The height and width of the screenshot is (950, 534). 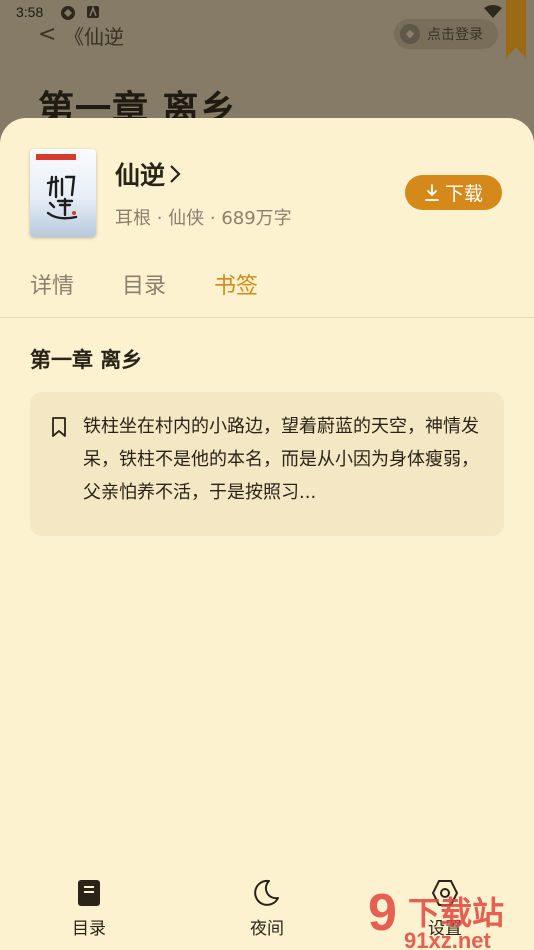 What do you see at coordinates (203, 218) in the screenshot?
I see `book-meta: 耳根 · 仙侠 · 689万字` at bounding box center [203, 218].